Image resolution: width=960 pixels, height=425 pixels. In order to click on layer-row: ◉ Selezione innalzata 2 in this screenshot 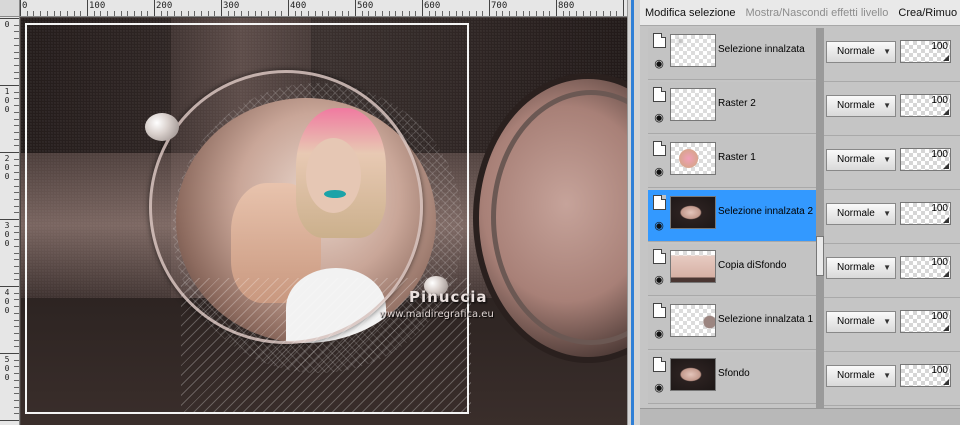, I will do `click(732, 216)`.